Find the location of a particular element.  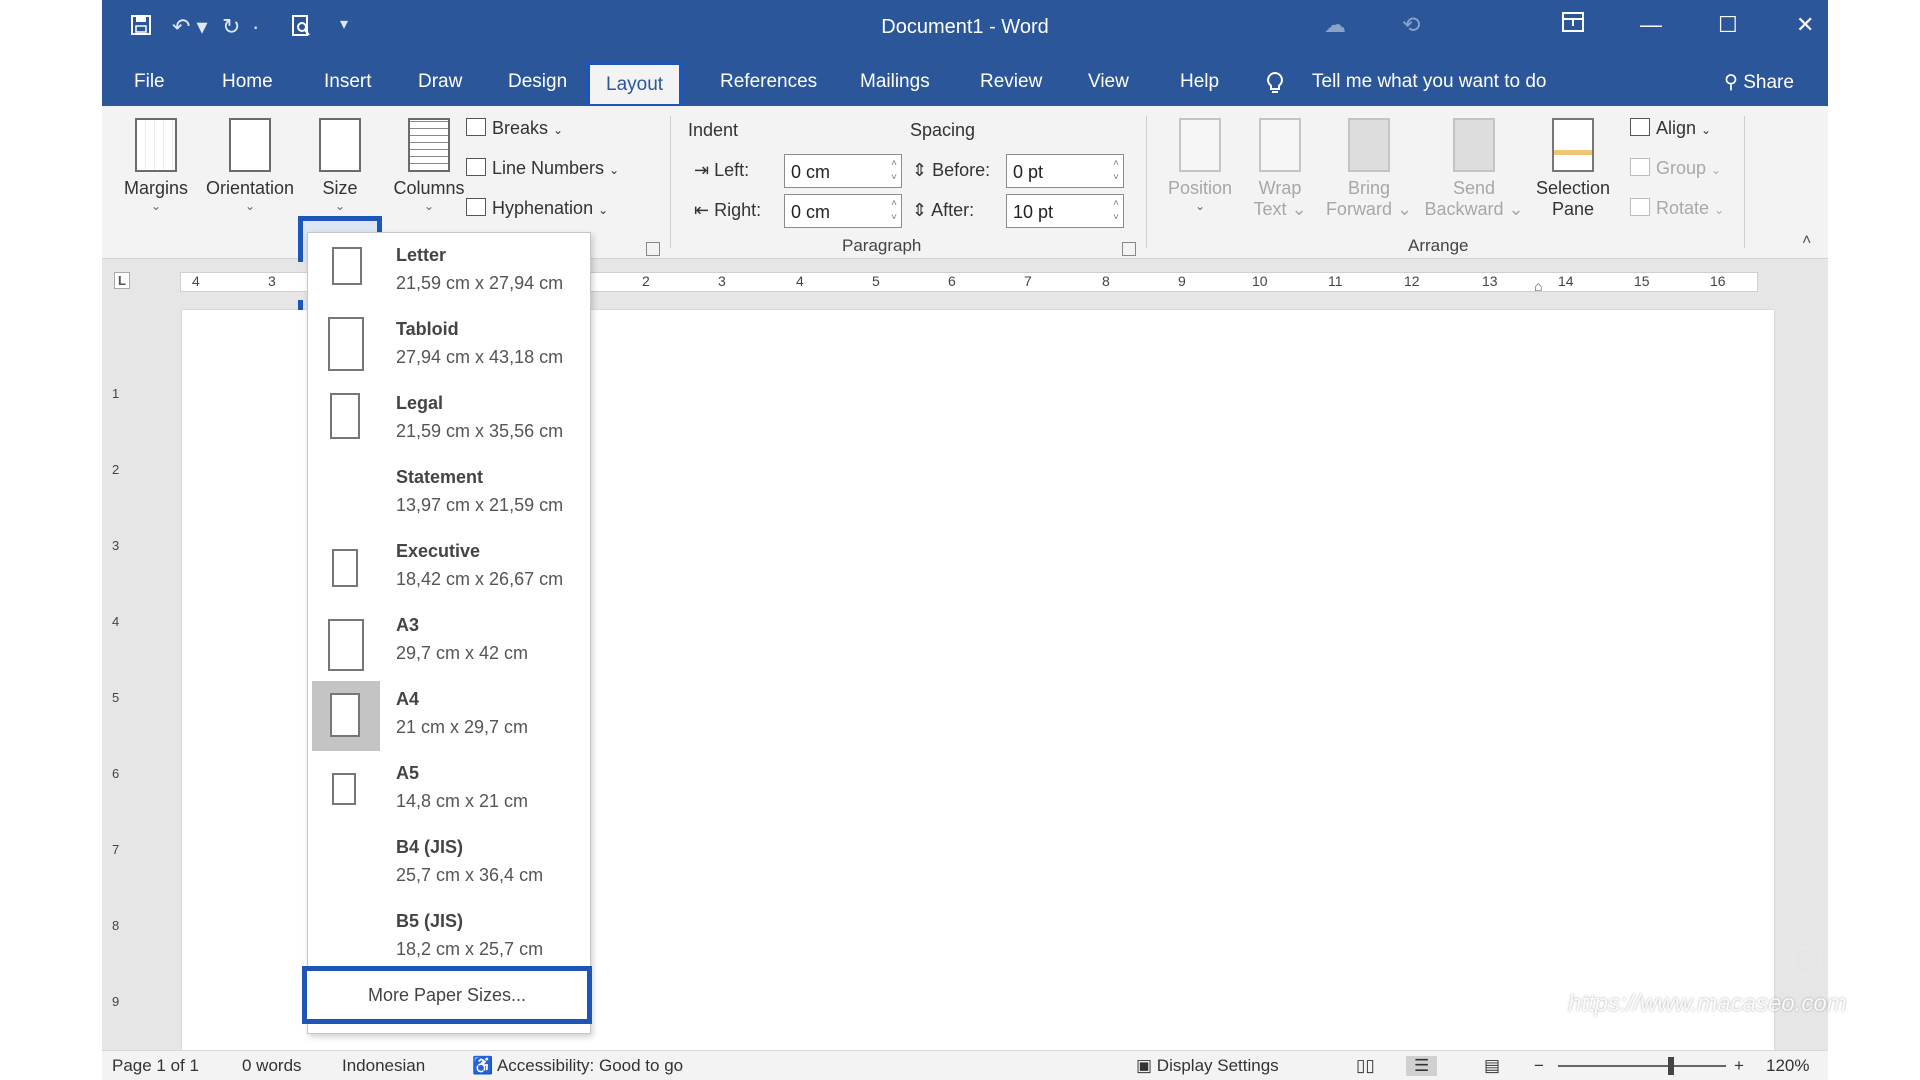

group-button: Group ⌄ is located at coordinates (1675, 168).